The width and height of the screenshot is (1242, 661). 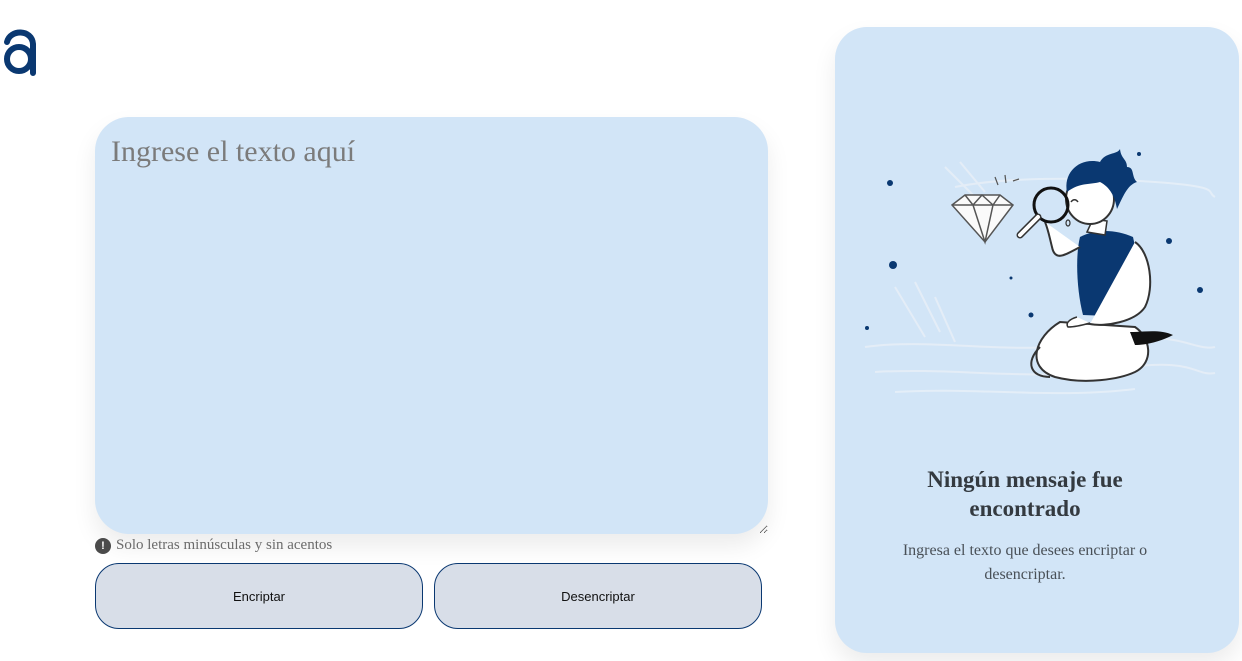 I want to click on decrypt-button: Desencriptar, so click(x=598, y=596).